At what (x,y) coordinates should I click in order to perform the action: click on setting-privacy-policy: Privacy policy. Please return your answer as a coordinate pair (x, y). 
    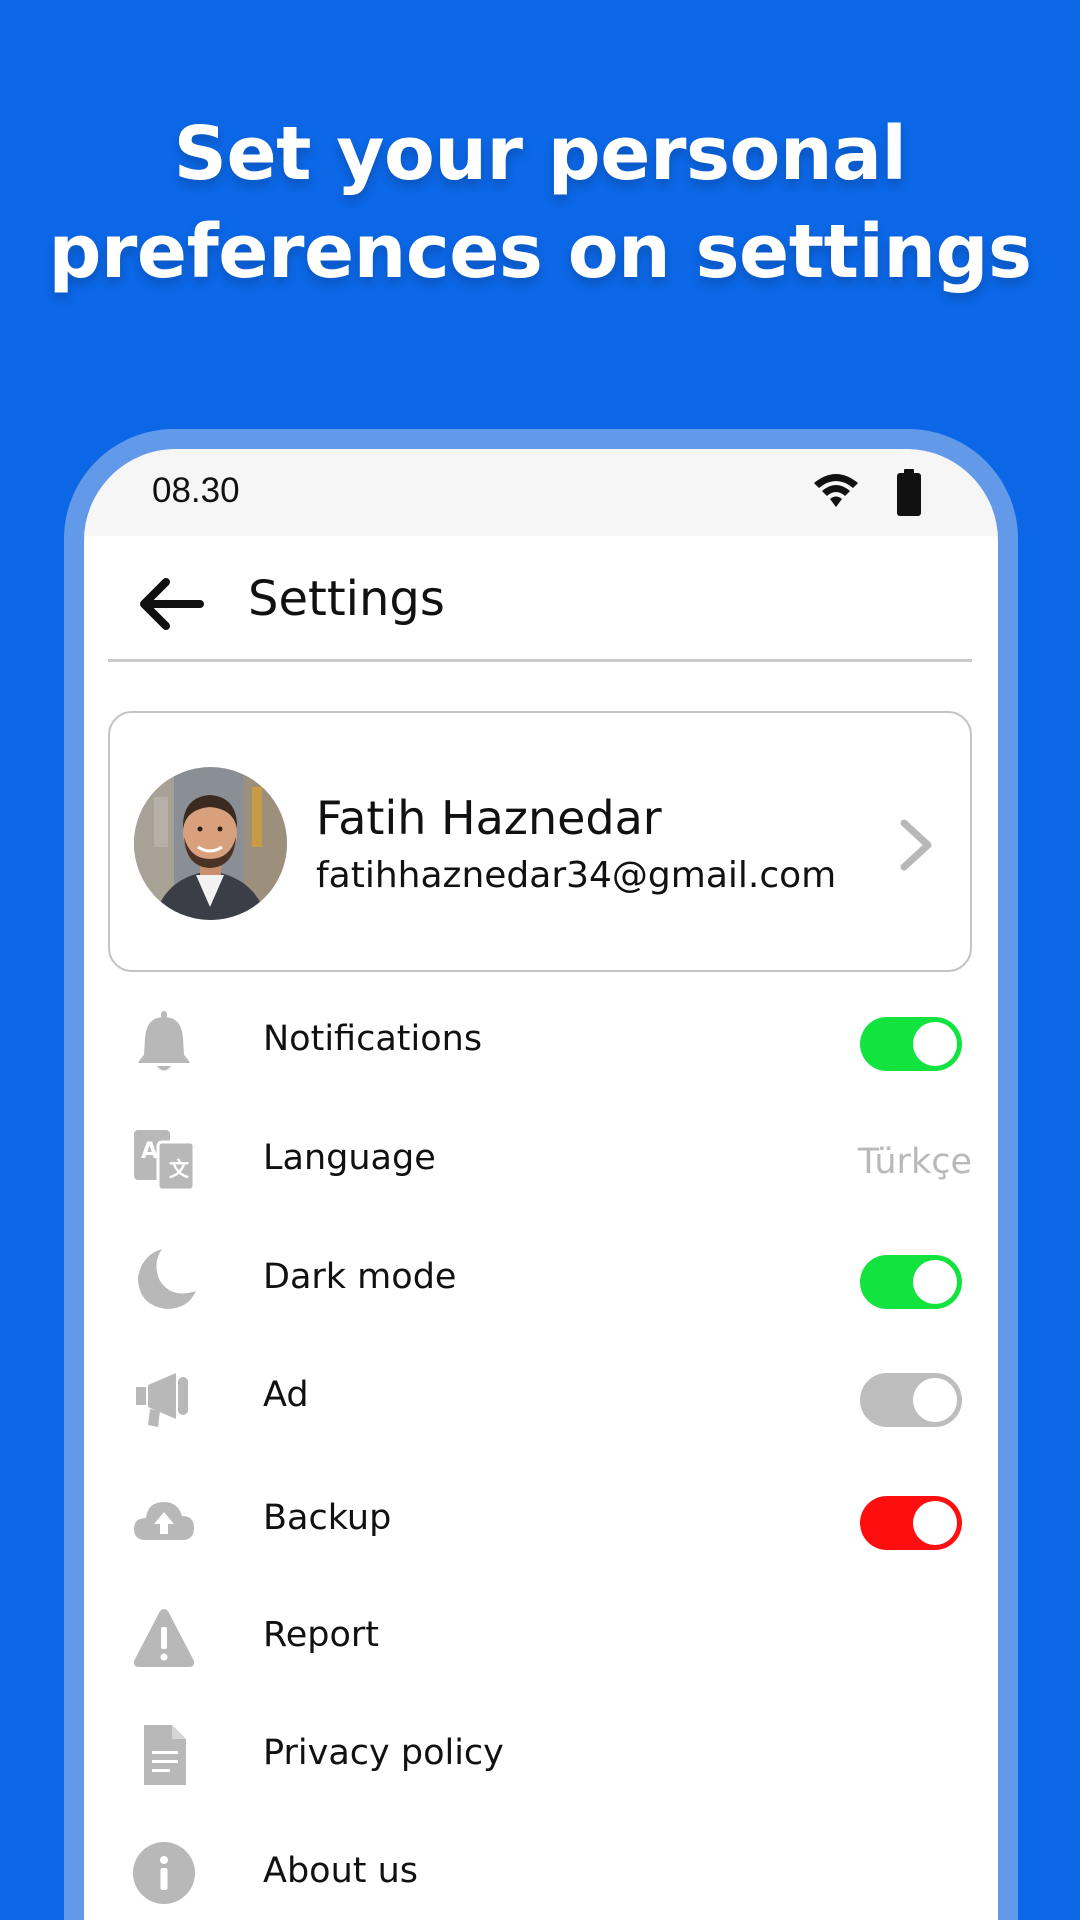
    Looking at the image, I should click on (540, 1755).